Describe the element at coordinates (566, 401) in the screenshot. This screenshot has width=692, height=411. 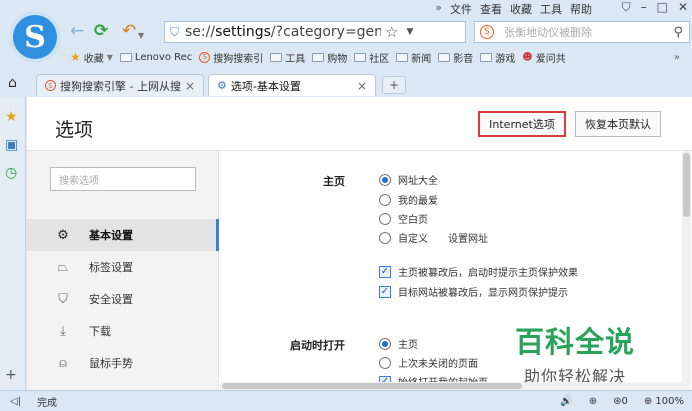
I see `speaker-icon: 🔊` at that location.